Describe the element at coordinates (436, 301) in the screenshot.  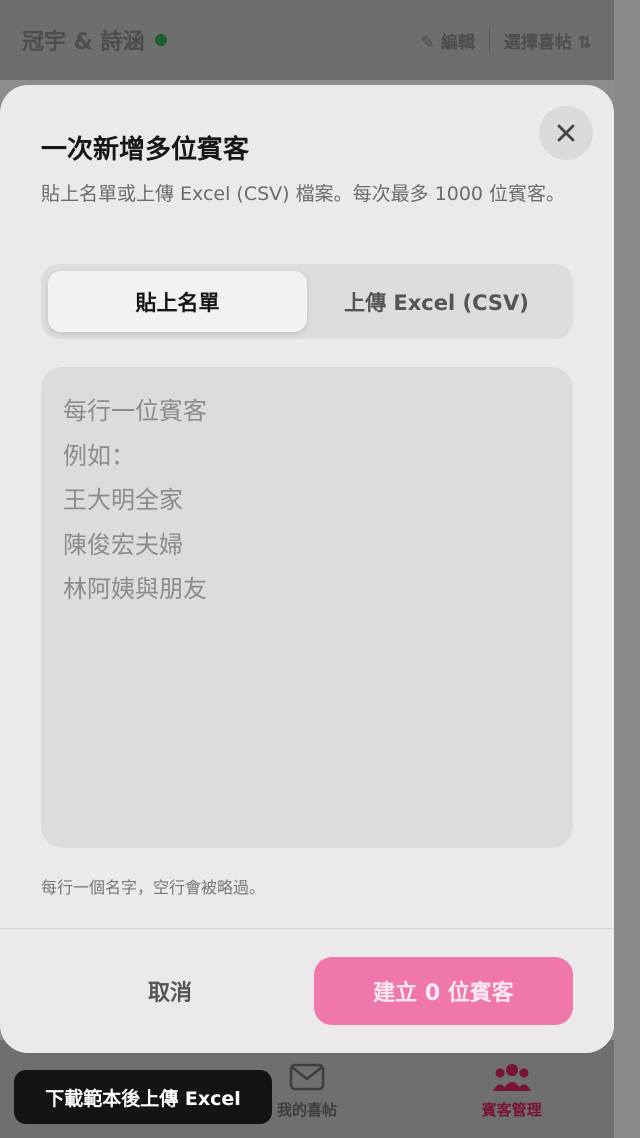
I see `tab-upload-excel: 上傳 Excel (CSV)` at that location.